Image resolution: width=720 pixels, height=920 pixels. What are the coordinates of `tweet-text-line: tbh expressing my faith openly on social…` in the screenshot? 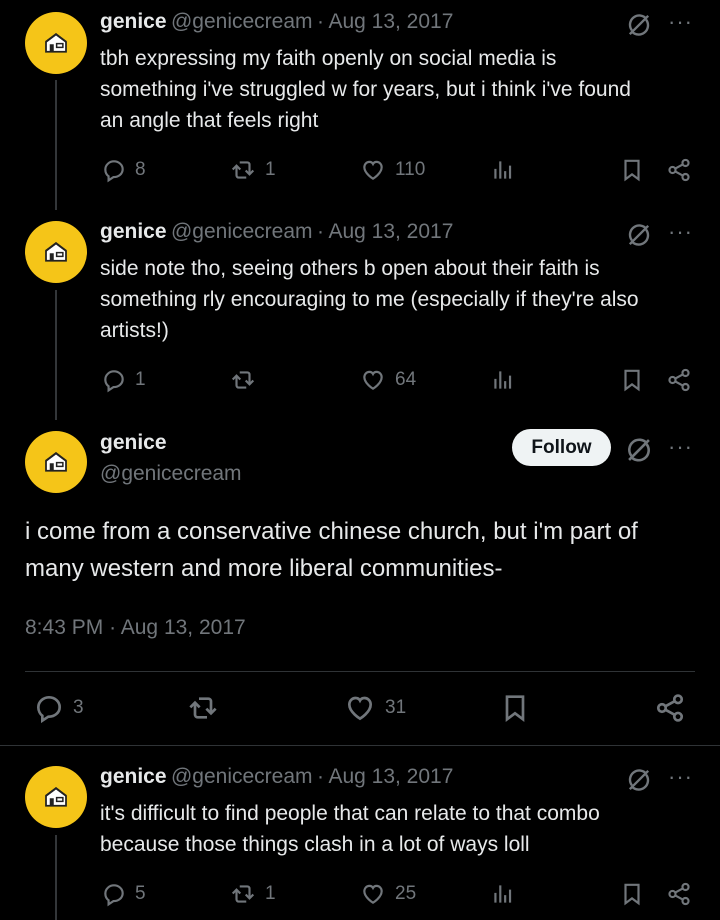 It's located at (328, 58).